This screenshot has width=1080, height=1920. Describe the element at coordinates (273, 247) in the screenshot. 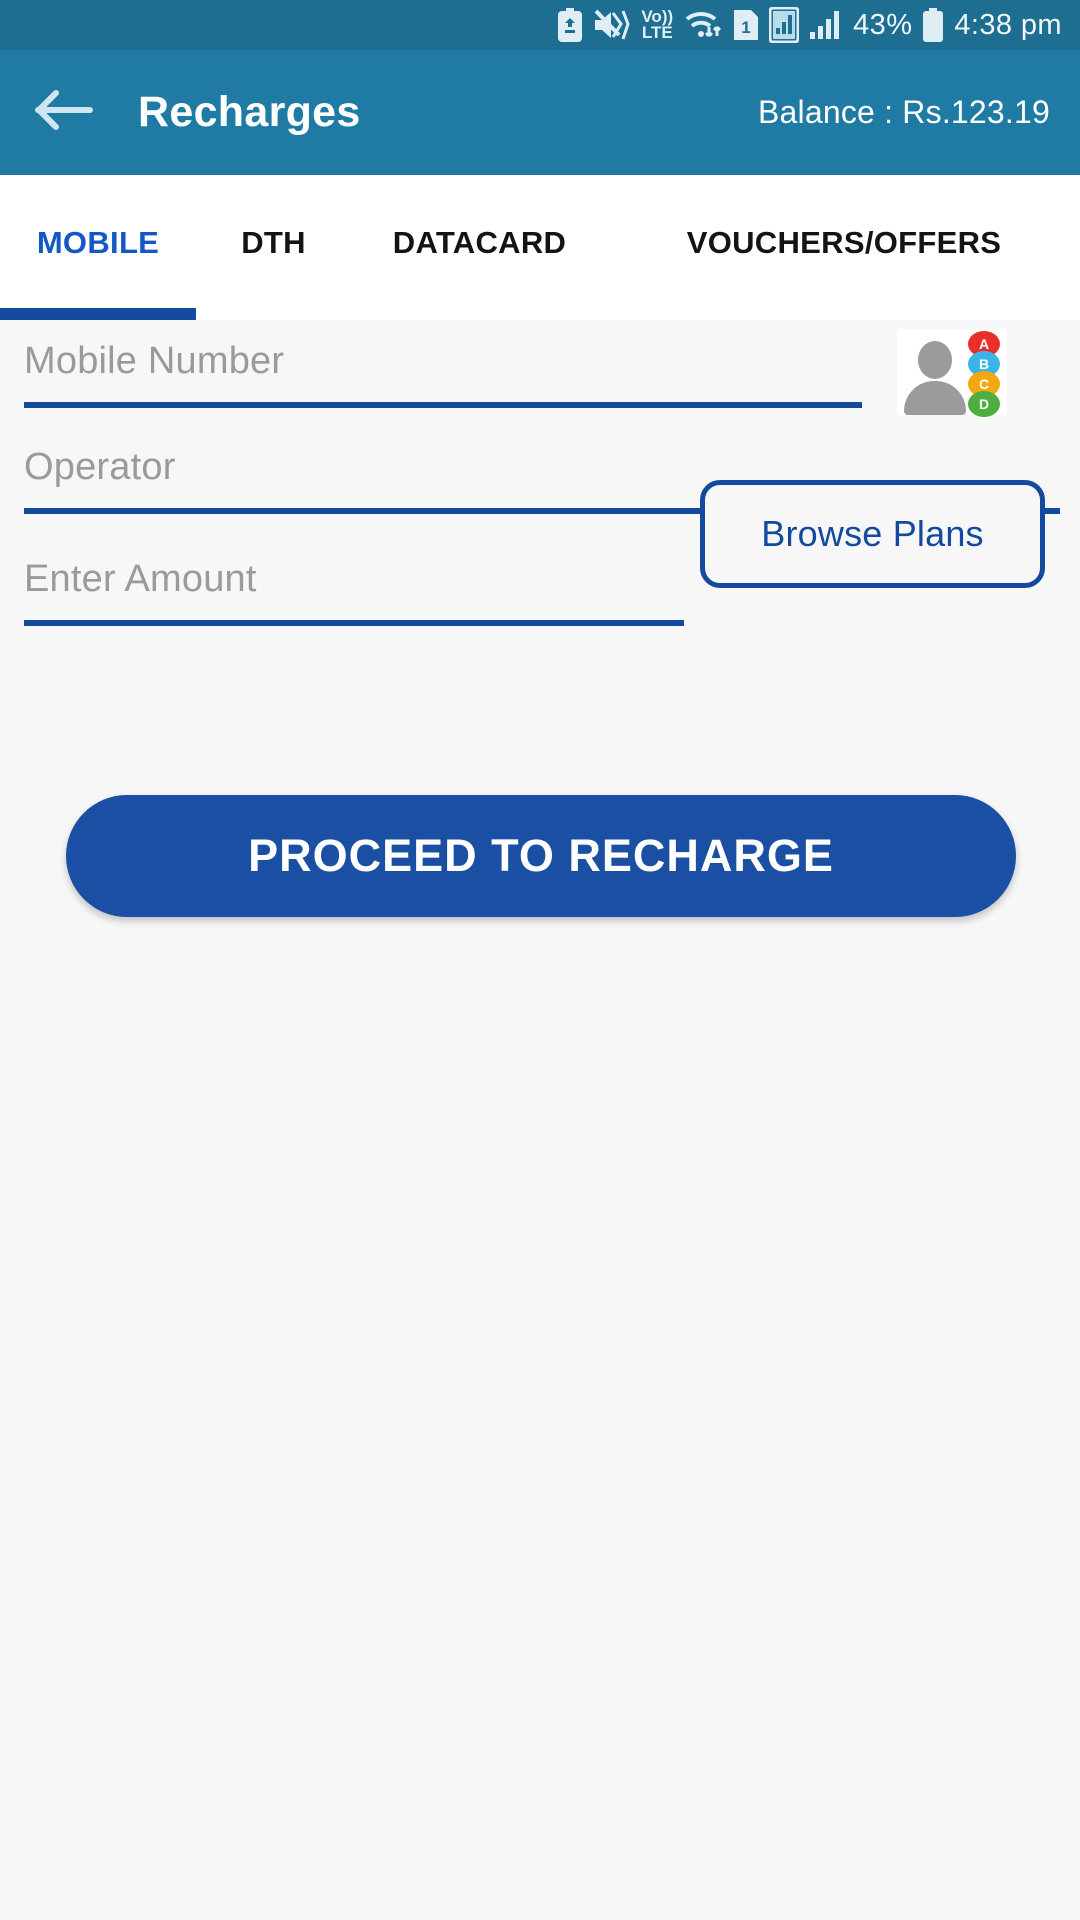

I see `tab-dth: DTH` at that location.